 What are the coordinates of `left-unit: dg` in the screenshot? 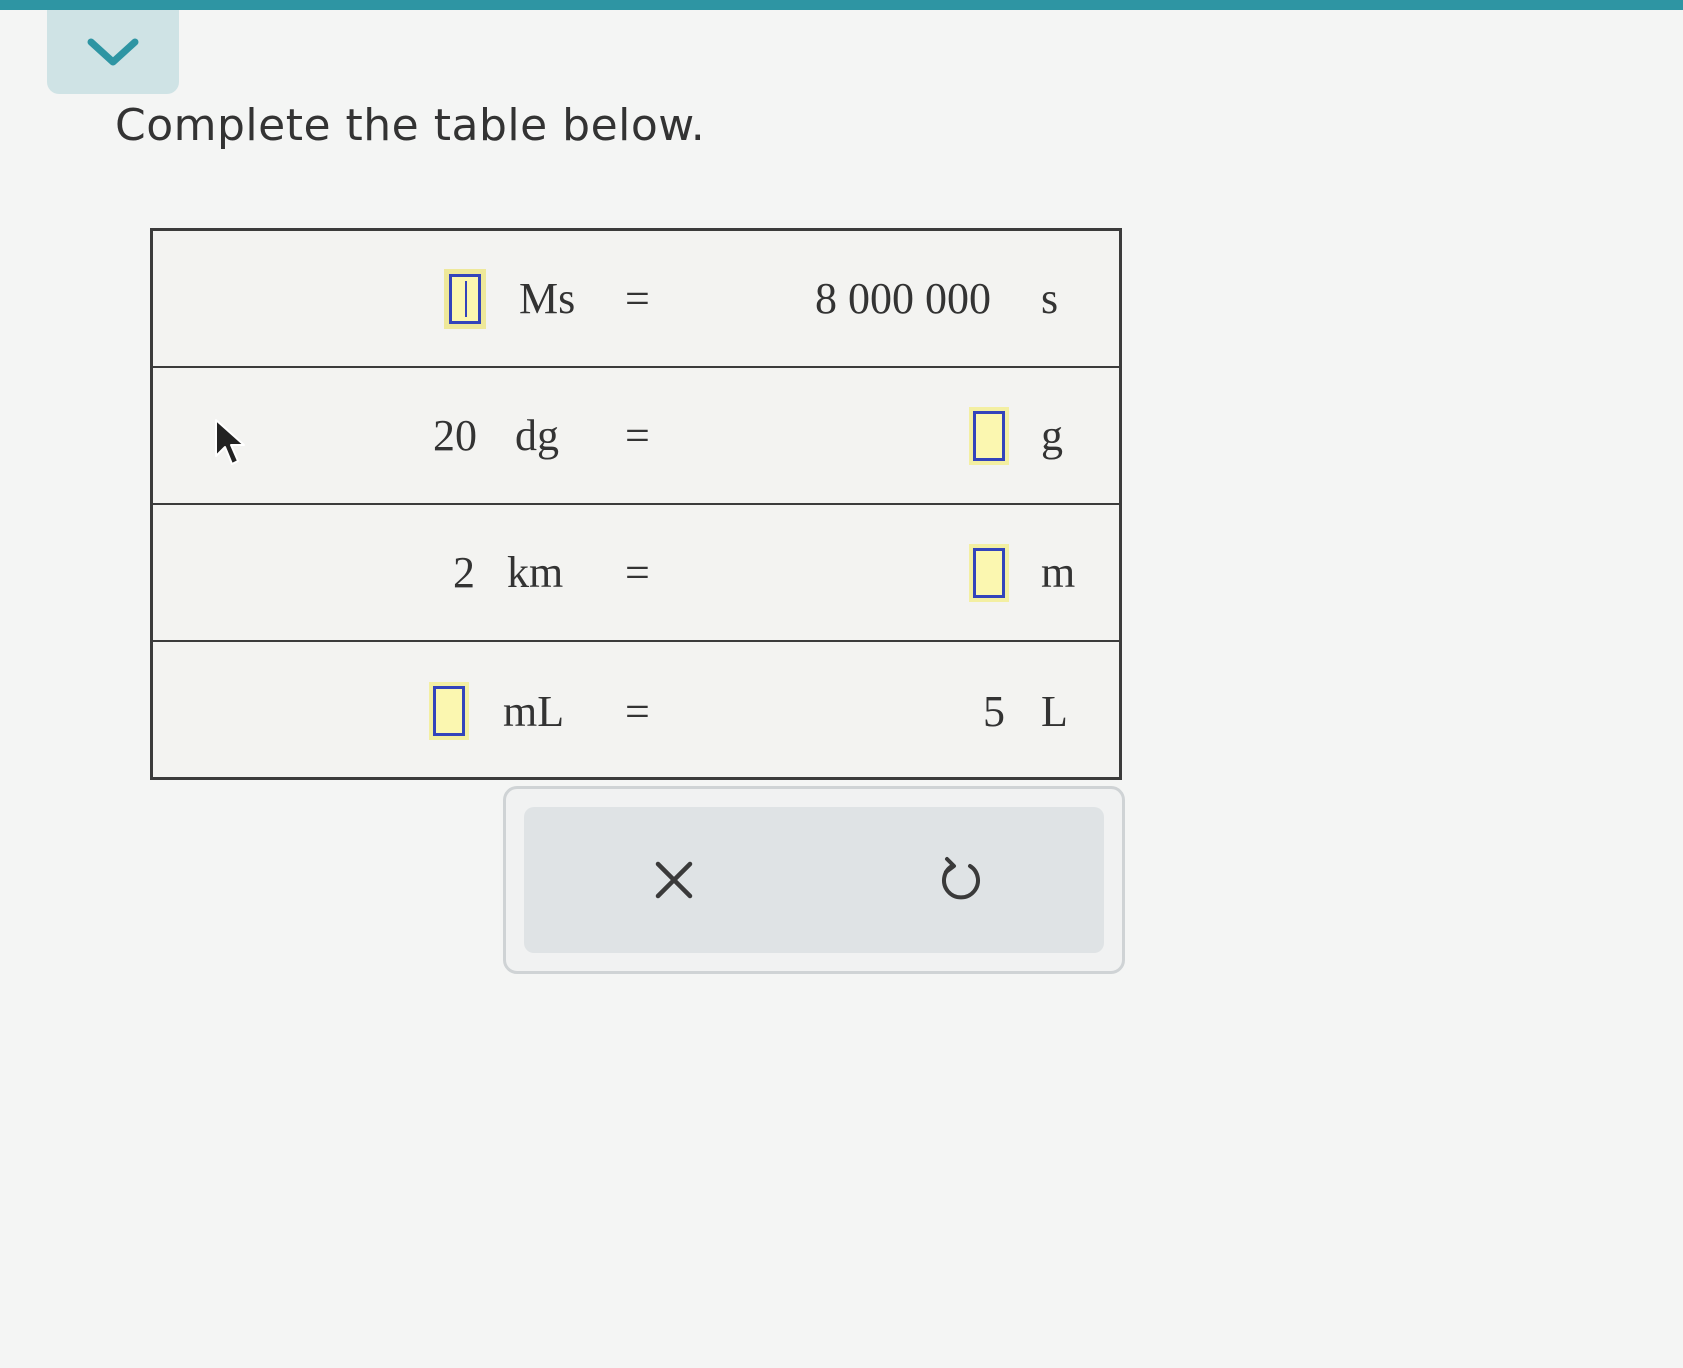 It's located at (537, 435).